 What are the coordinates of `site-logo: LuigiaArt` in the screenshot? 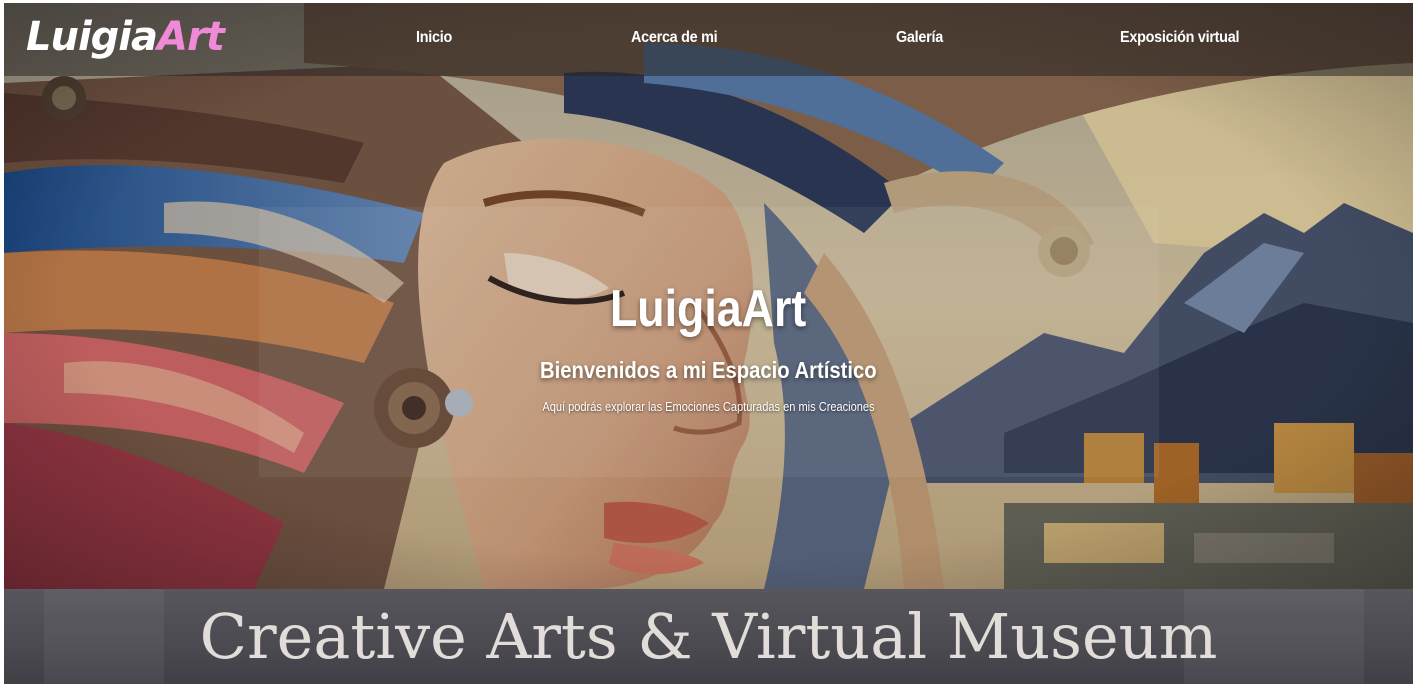 It's located at (125, 37).